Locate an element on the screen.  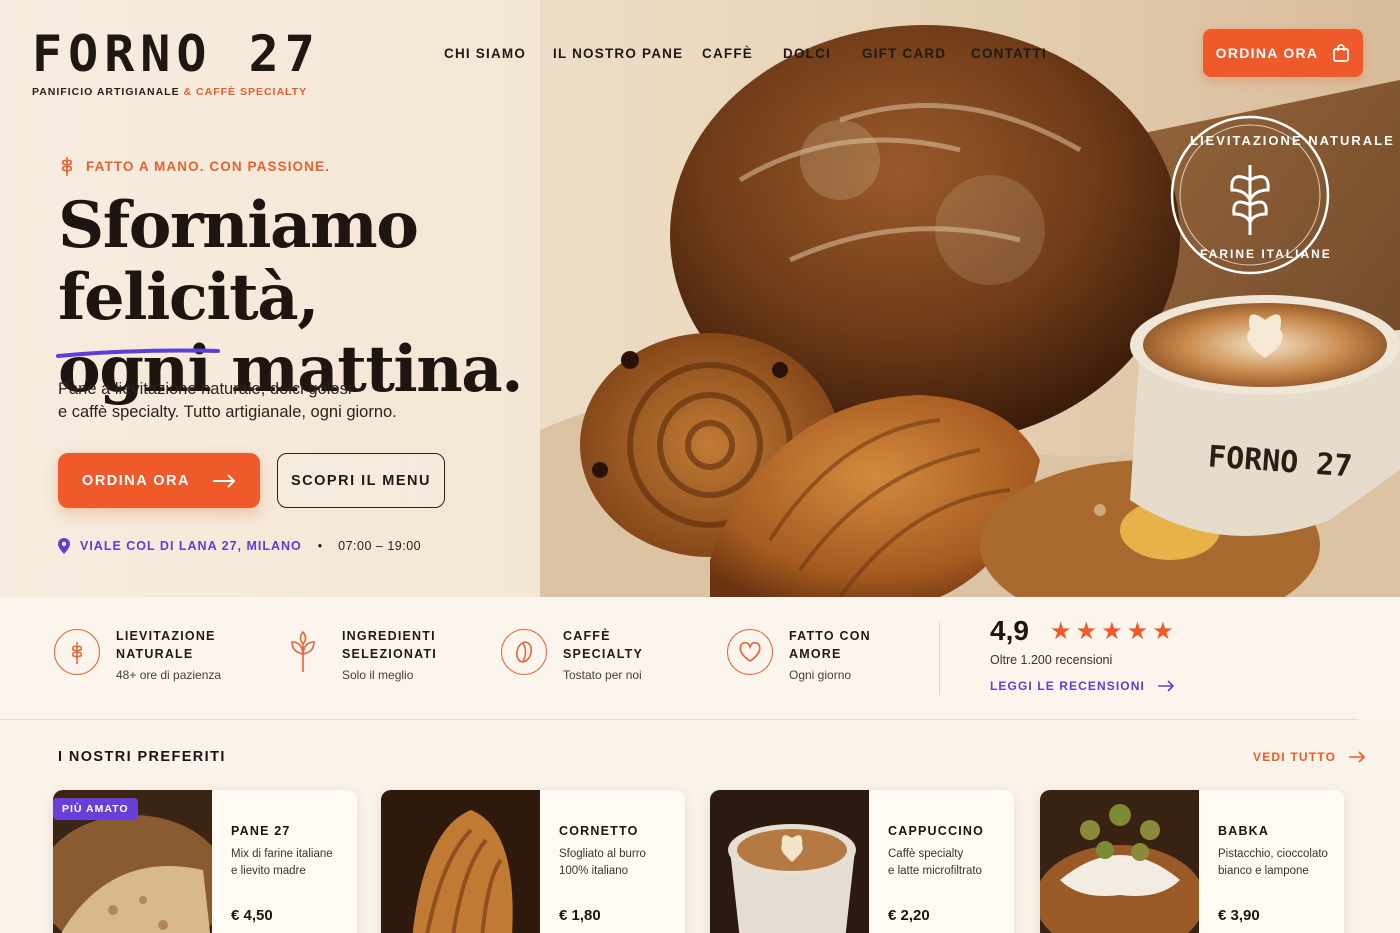
product-name: CAPPUCCINO is located at coordinates (936, 831).